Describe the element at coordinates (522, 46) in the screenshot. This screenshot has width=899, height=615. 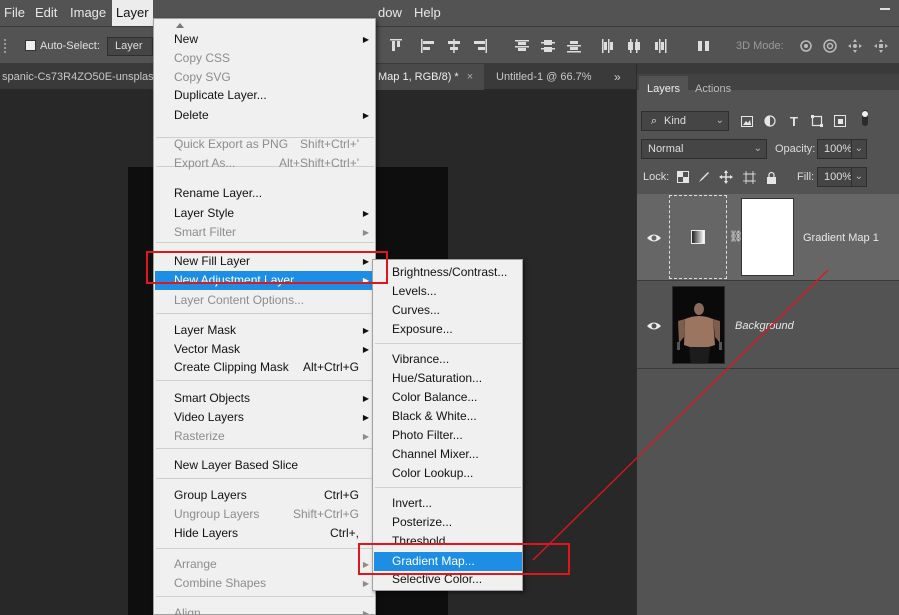
I see `distribute-top-icon` at that location.